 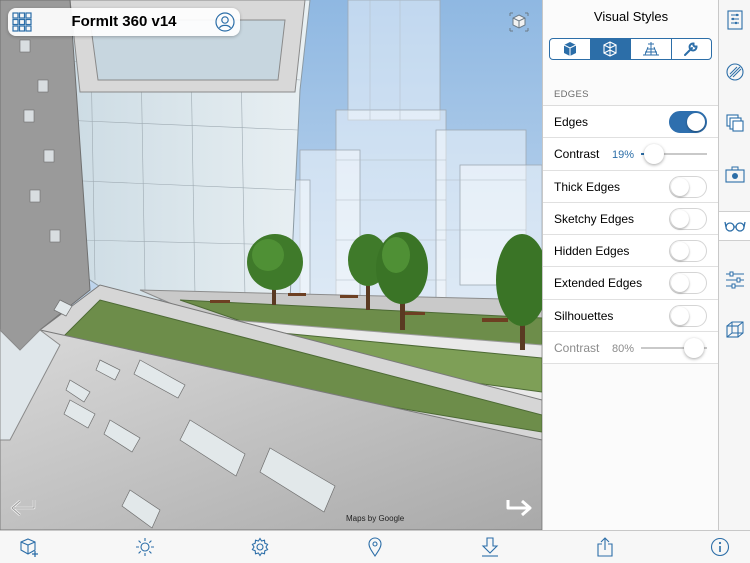 I want to click on settings-gear-icon, so click(x=260, y=547).